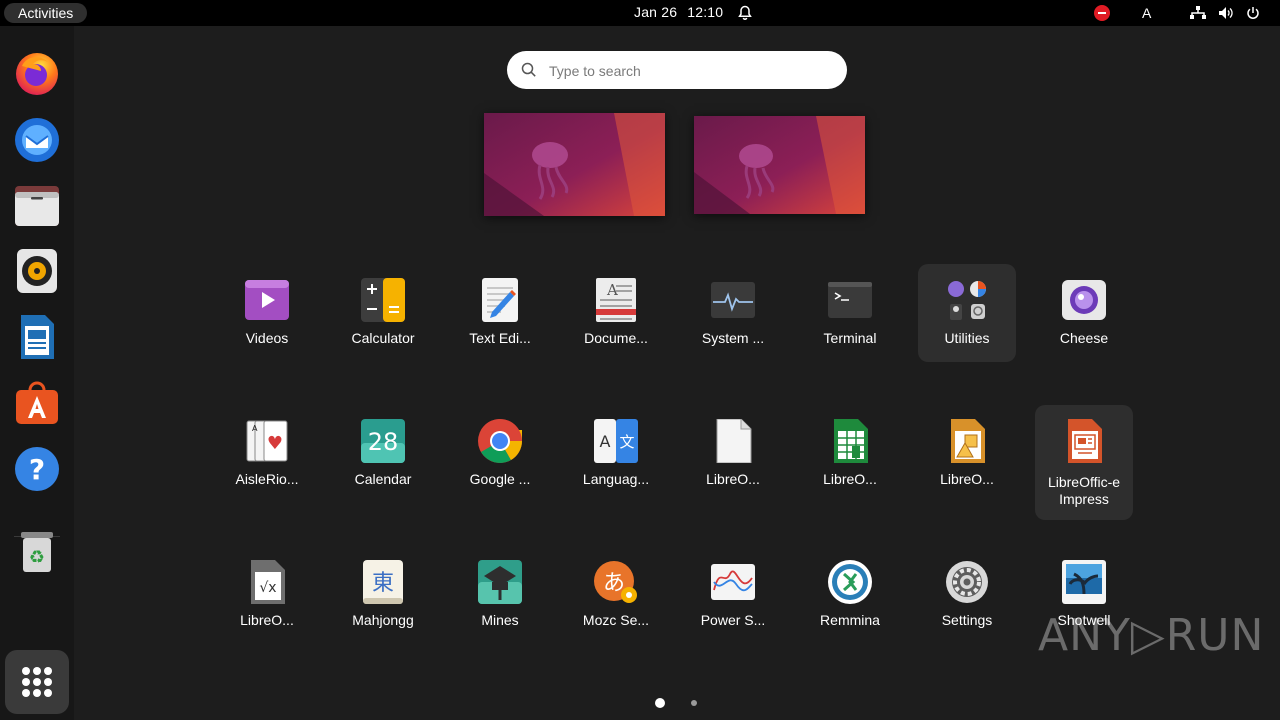  I want to click on date-label: Jan 26, so click(656, 12).